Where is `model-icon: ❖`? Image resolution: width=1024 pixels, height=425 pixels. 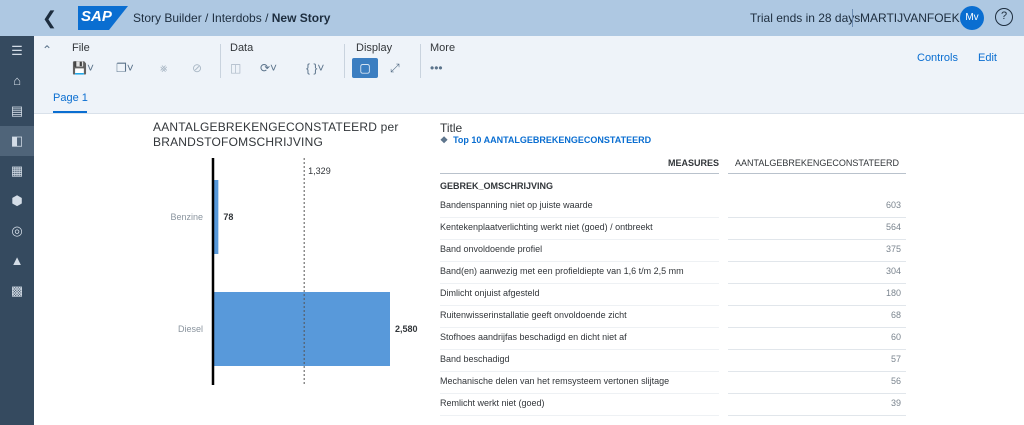 model-icon: ❖ is located at coordinates (444, 140).